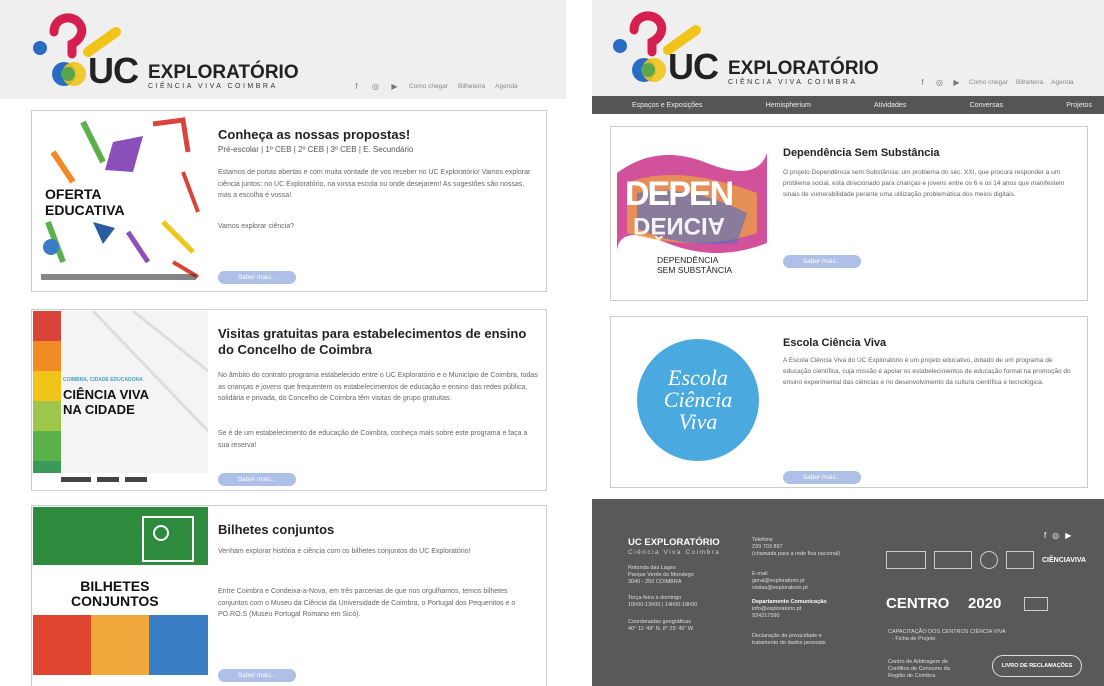 This screenshot has height=686, width=1104. I want to click on card-title: Escola Ciência Viva, so click(835, 343).